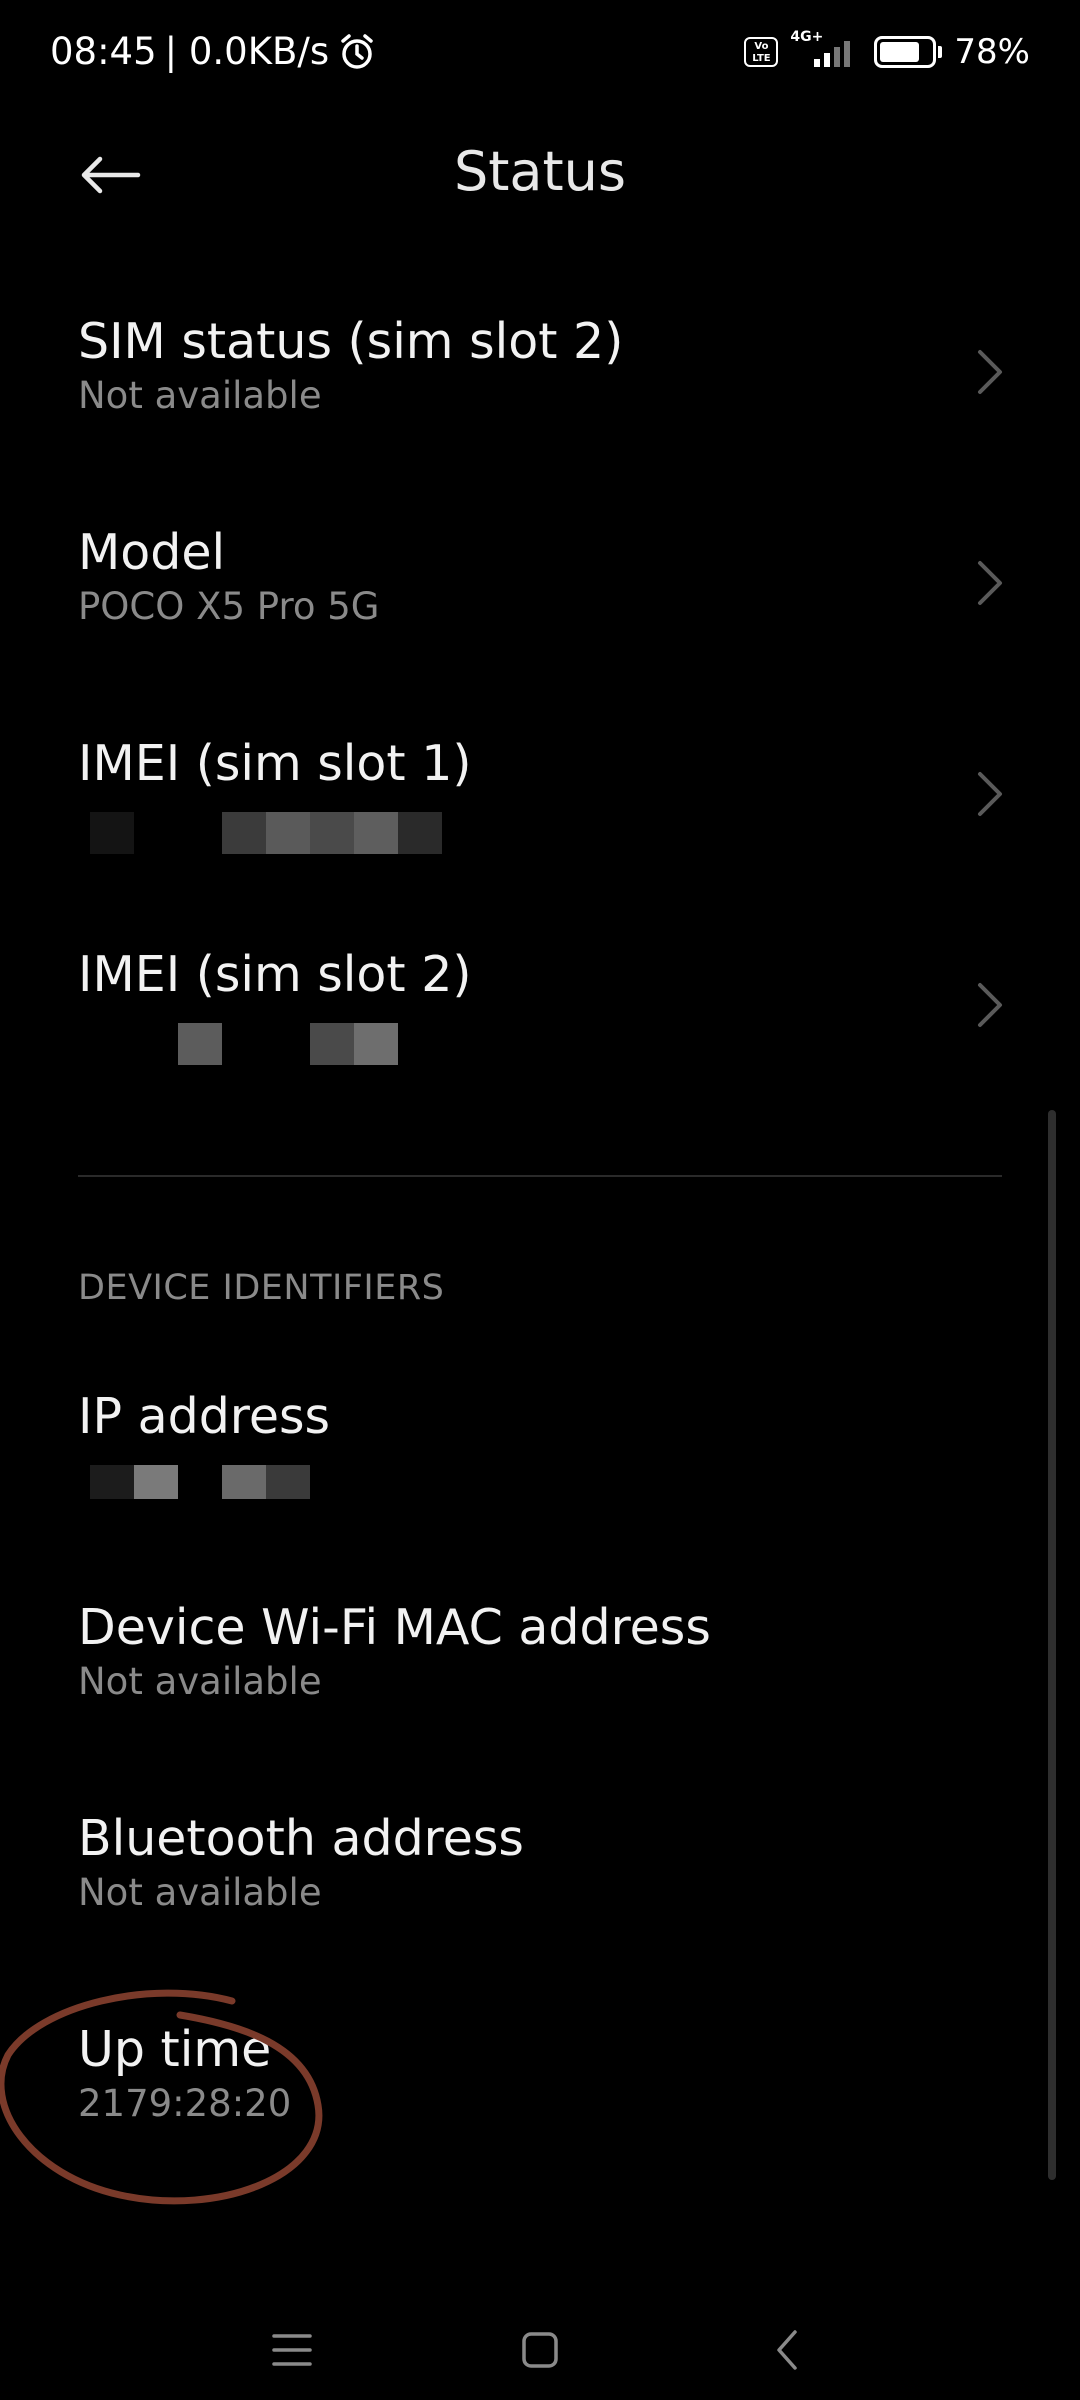 The image size is (1080, 2400). What do you see at coordinates (540, 1862) in the screenshot?
I see `list-item-bluetooth-address: Bluetooth address Not available` at bounding box center [540, 1862].